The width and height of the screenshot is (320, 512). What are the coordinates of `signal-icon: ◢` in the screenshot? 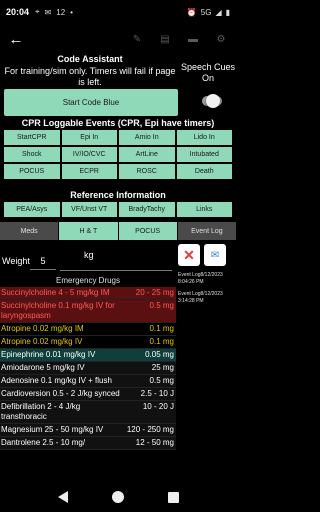 It's located at (218, 12).